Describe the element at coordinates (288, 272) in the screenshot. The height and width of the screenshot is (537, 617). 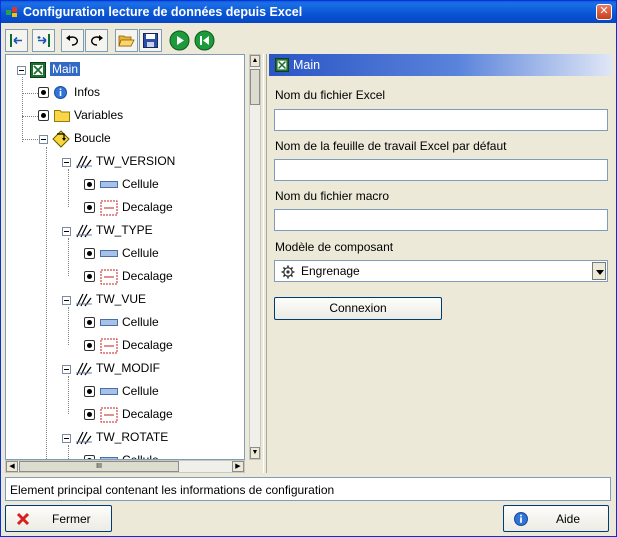
I see `gear-icon` at that location.